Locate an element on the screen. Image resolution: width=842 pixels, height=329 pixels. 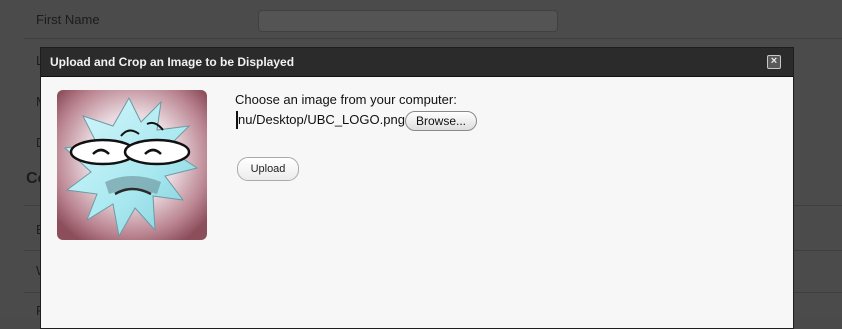
first-name-label: First Name is located at coordinates (68, 19).